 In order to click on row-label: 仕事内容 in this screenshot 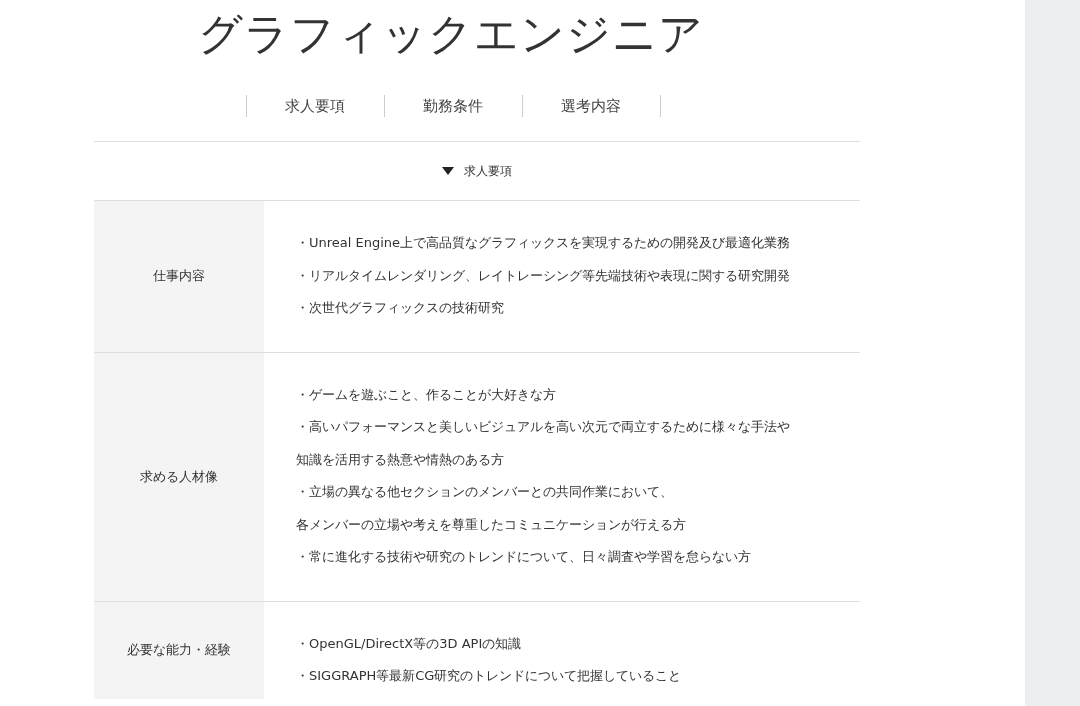, I will do `click(179, 276)`.